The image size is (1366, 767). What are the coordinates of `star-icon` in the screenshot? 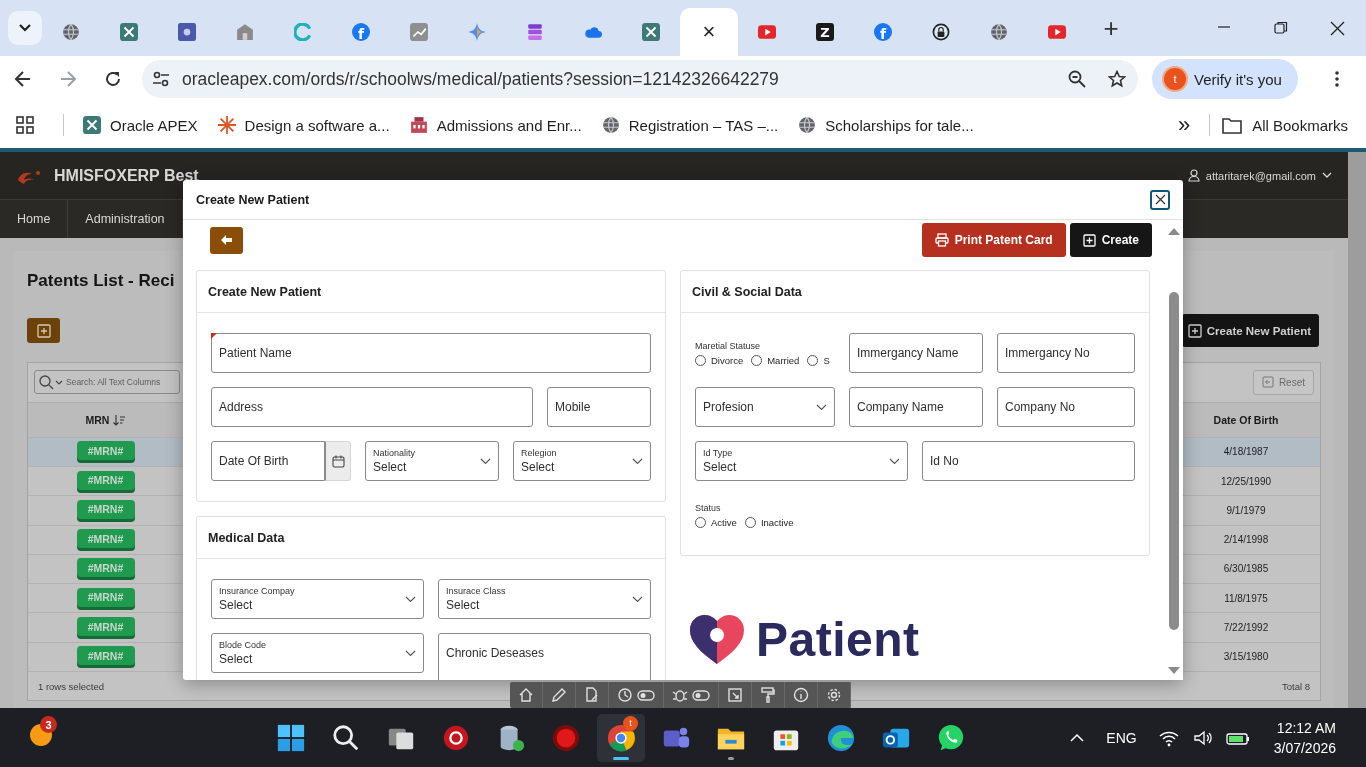 It's located at (1117, 79).